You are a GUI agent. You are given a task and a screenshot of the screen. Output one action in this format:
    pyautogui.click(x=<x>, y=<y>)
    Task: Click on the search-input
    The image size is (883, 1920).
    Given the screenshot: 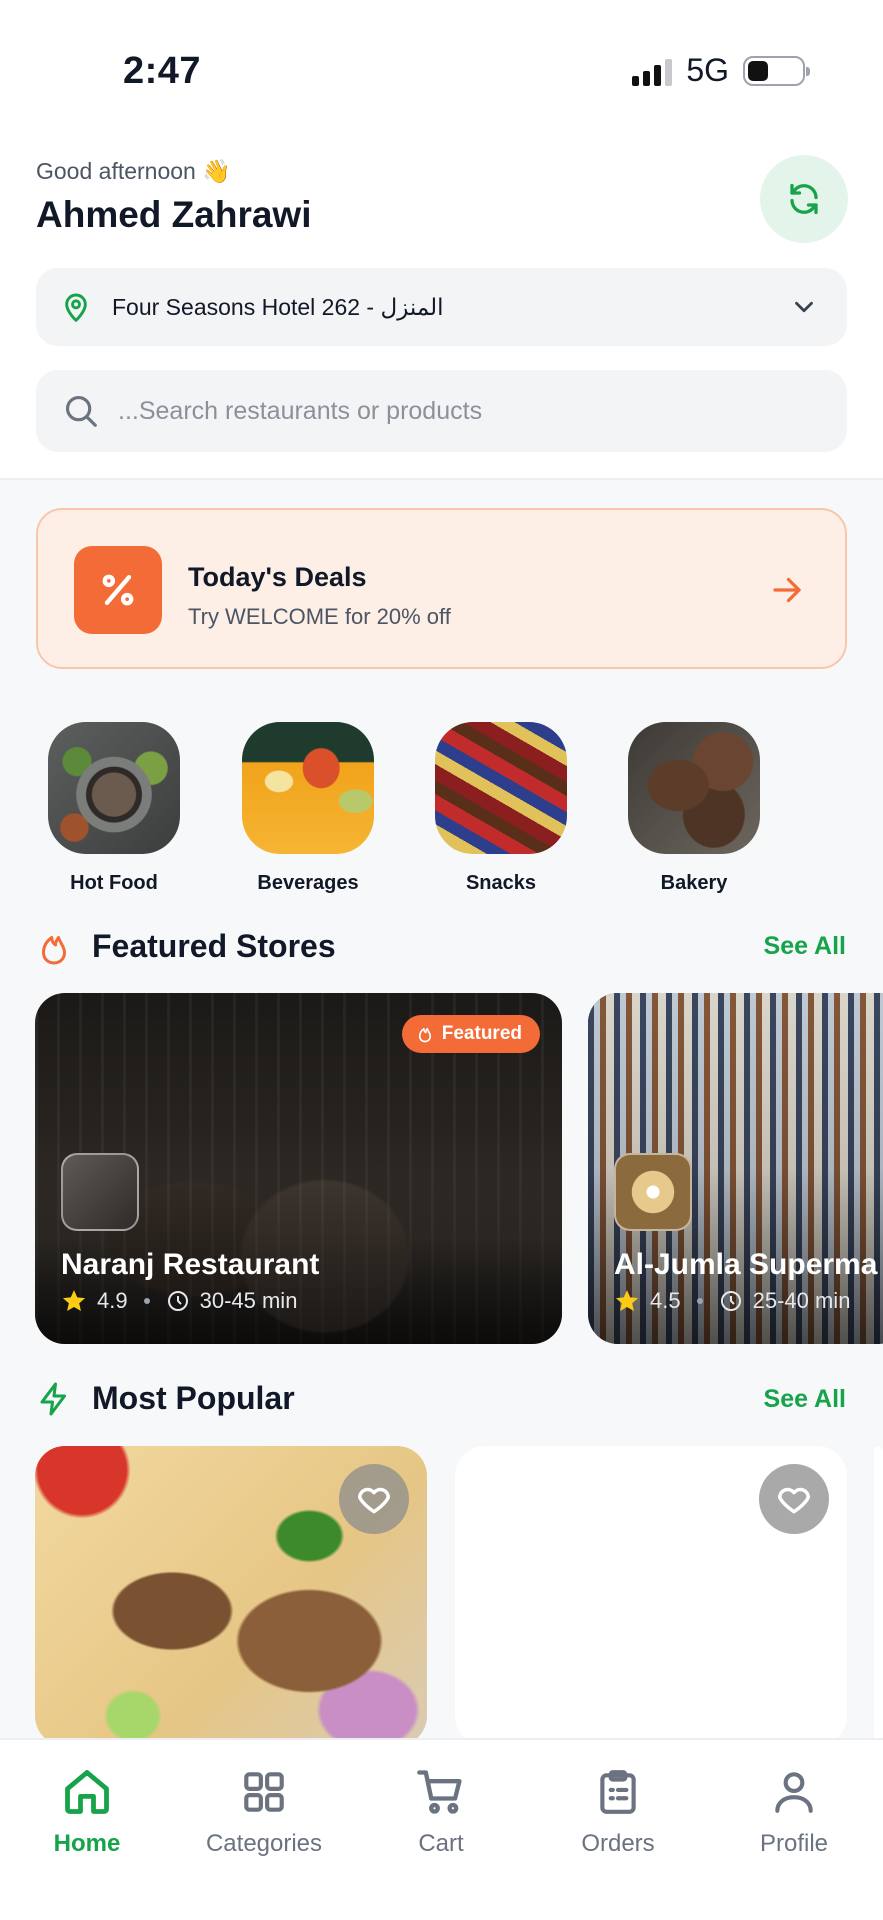 What is the action you would take?
    pyautogui.click(x=458, y=411)
    